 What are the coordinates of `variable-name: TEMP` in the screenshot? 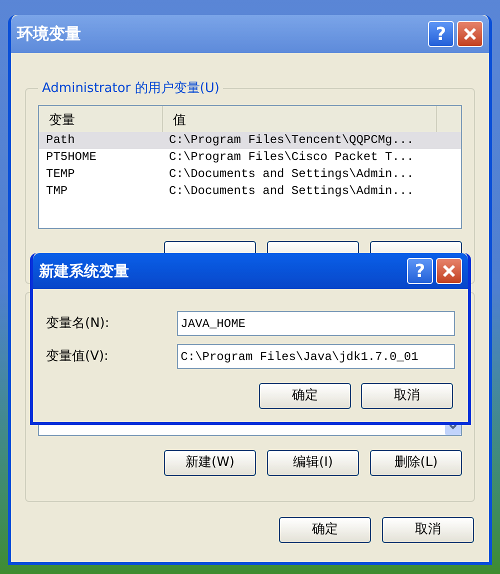 It's located at (60, 174).